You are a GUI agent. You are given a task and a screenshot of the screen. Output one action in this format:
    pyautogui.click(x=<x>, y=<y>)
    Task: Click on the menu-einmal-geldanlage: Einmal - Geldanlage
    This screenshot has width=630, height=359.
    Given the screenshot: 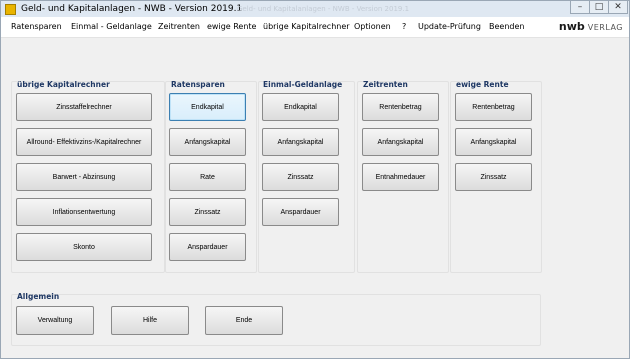 What is the action you would take?
    pyautogui.click(x=111, y=26)
    